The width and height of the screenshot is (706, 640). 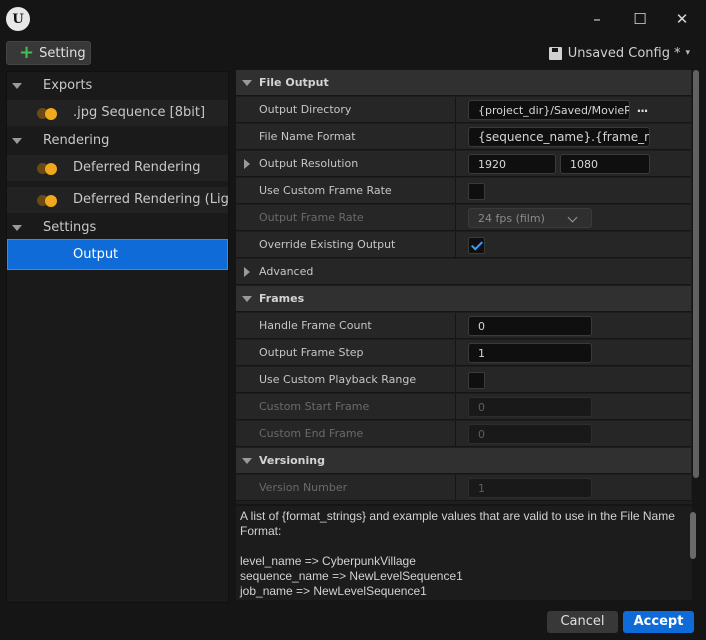 I want to click on config-modified-marker: *, so click(x=677, y=53).